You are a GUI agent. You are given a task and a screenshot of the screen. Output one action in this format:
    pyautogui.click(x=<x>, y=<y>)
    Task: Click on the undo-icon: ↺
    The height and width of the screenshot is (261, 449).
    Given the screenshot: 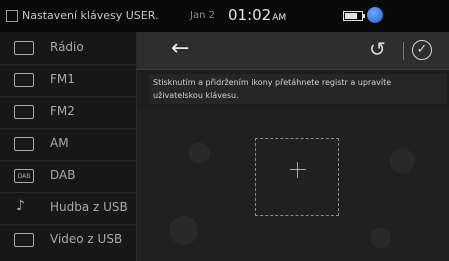 What is the action you would take?
    pyautogui.click(x=377, y=49)
    